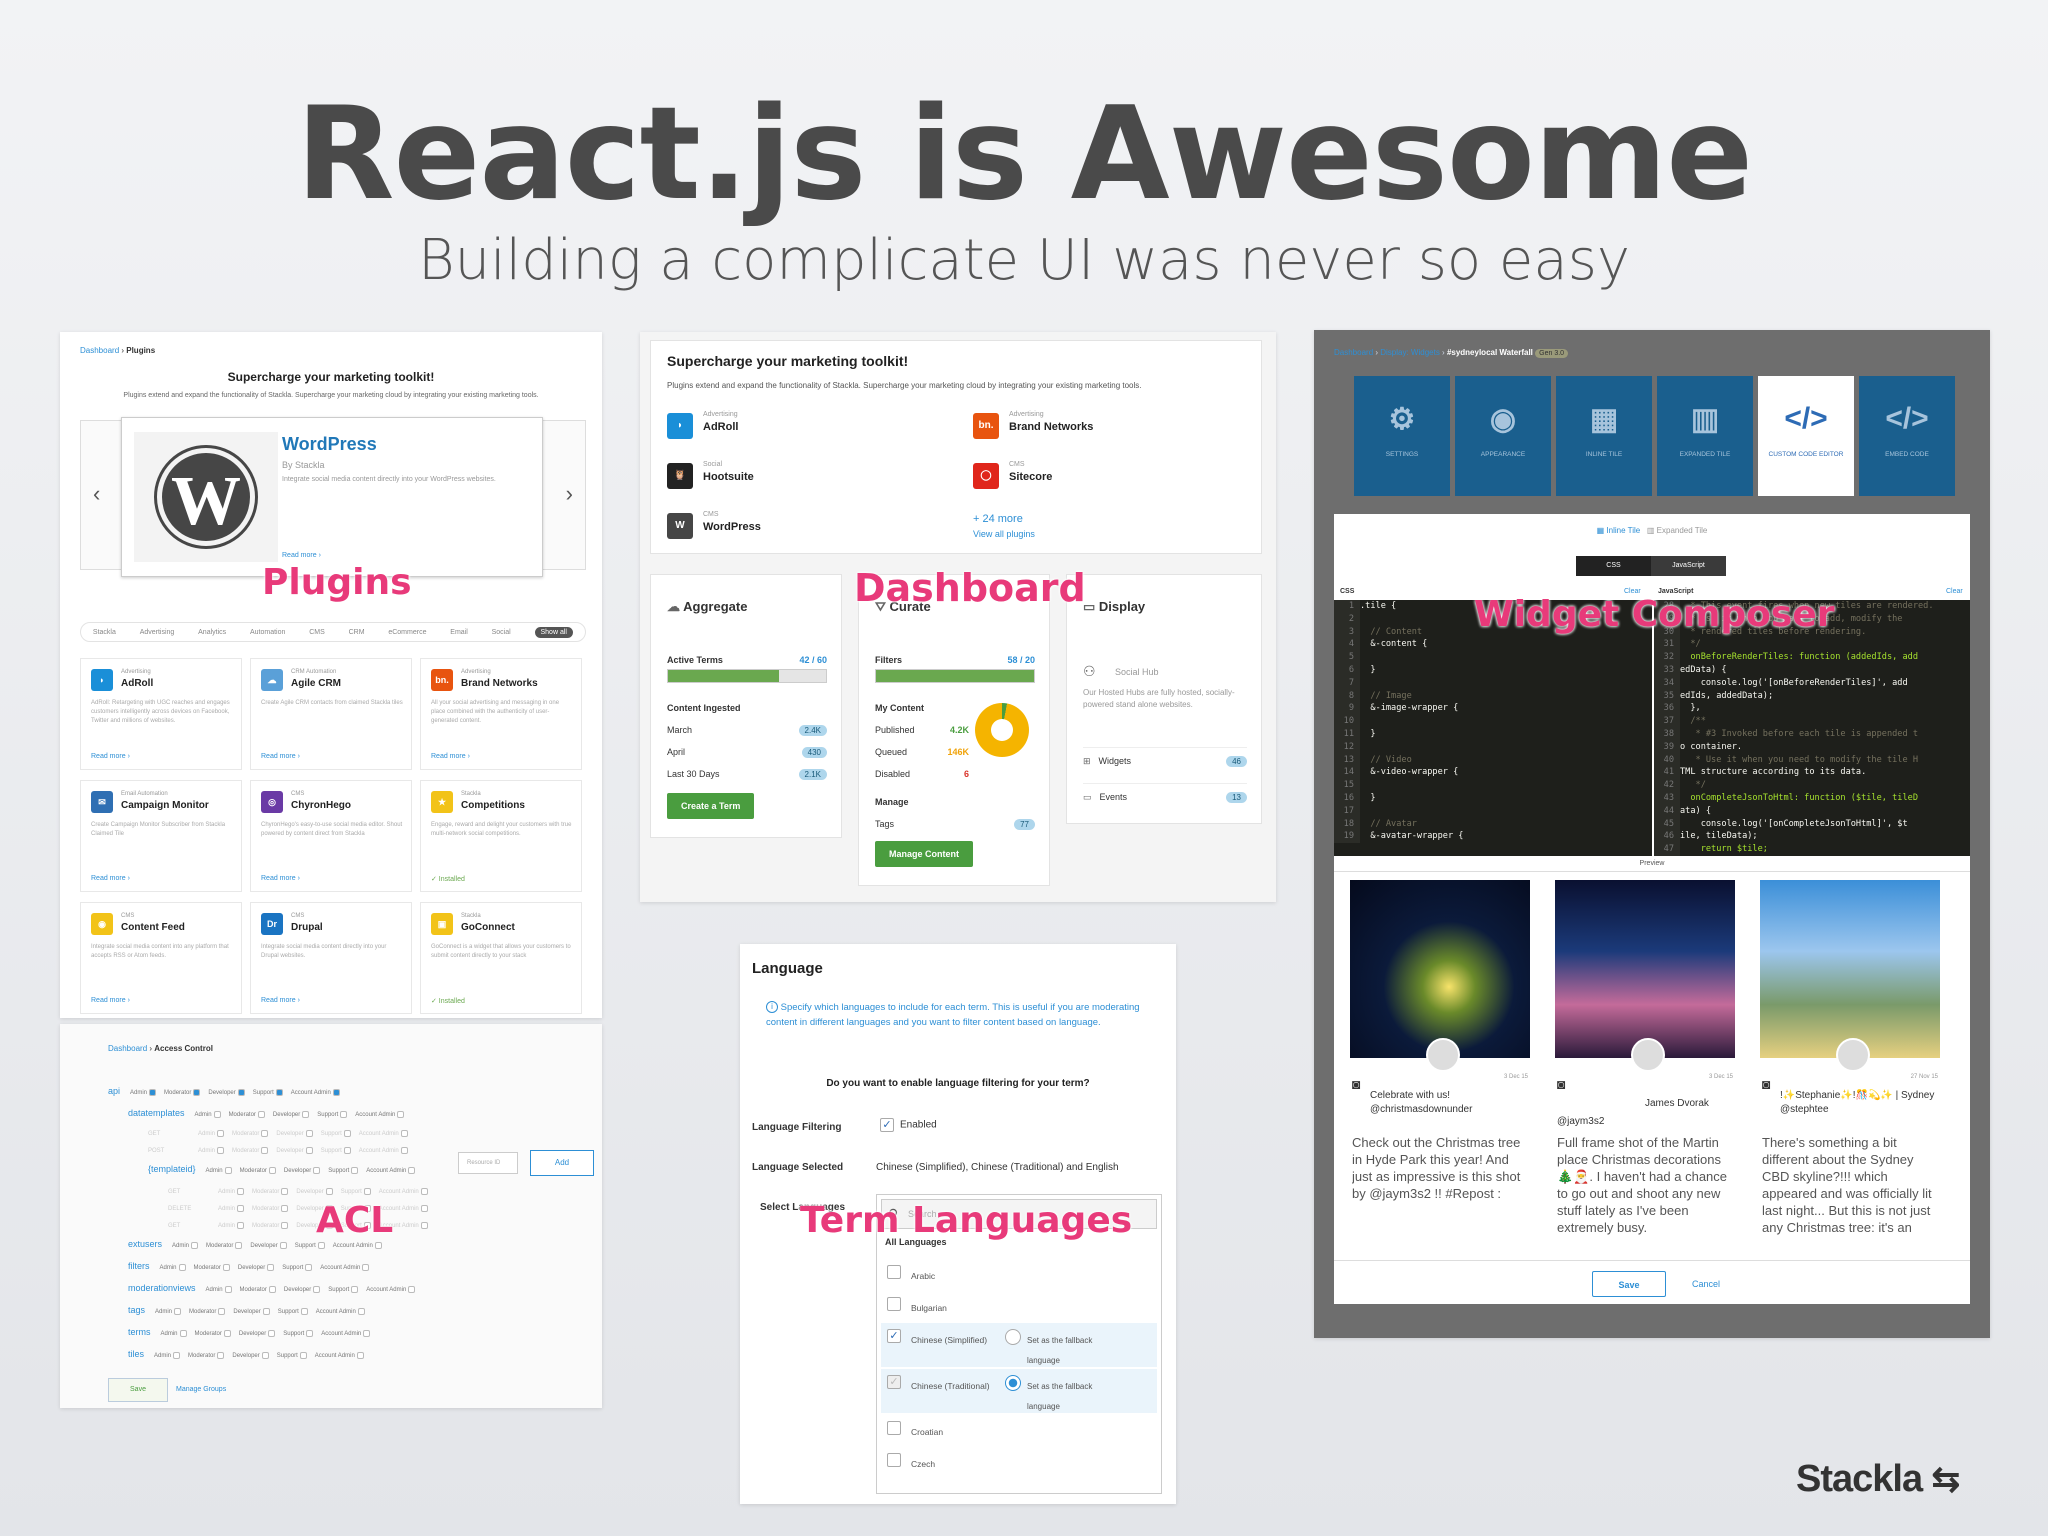  What do you see at coordinates (104, 632) in the screenshot?
I see `tab-stackla: Stackla` at bounding box center [104, 632].